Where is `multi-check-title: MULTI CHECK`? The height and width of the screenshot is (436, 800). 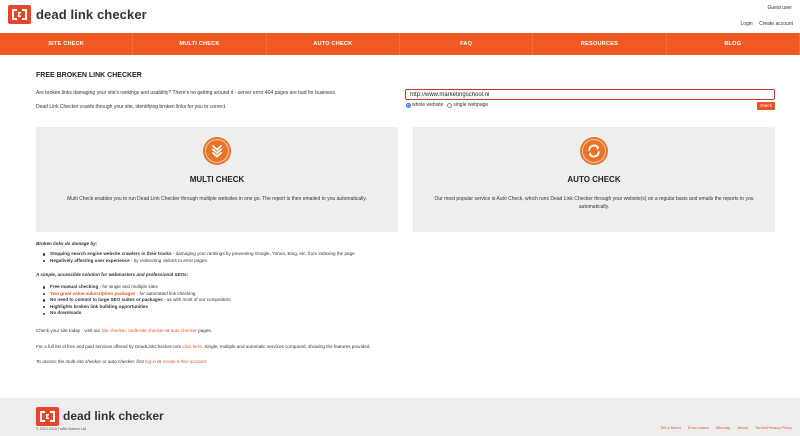
multi-check-title: MULTI CHECK is located at coordinates (217, 179).